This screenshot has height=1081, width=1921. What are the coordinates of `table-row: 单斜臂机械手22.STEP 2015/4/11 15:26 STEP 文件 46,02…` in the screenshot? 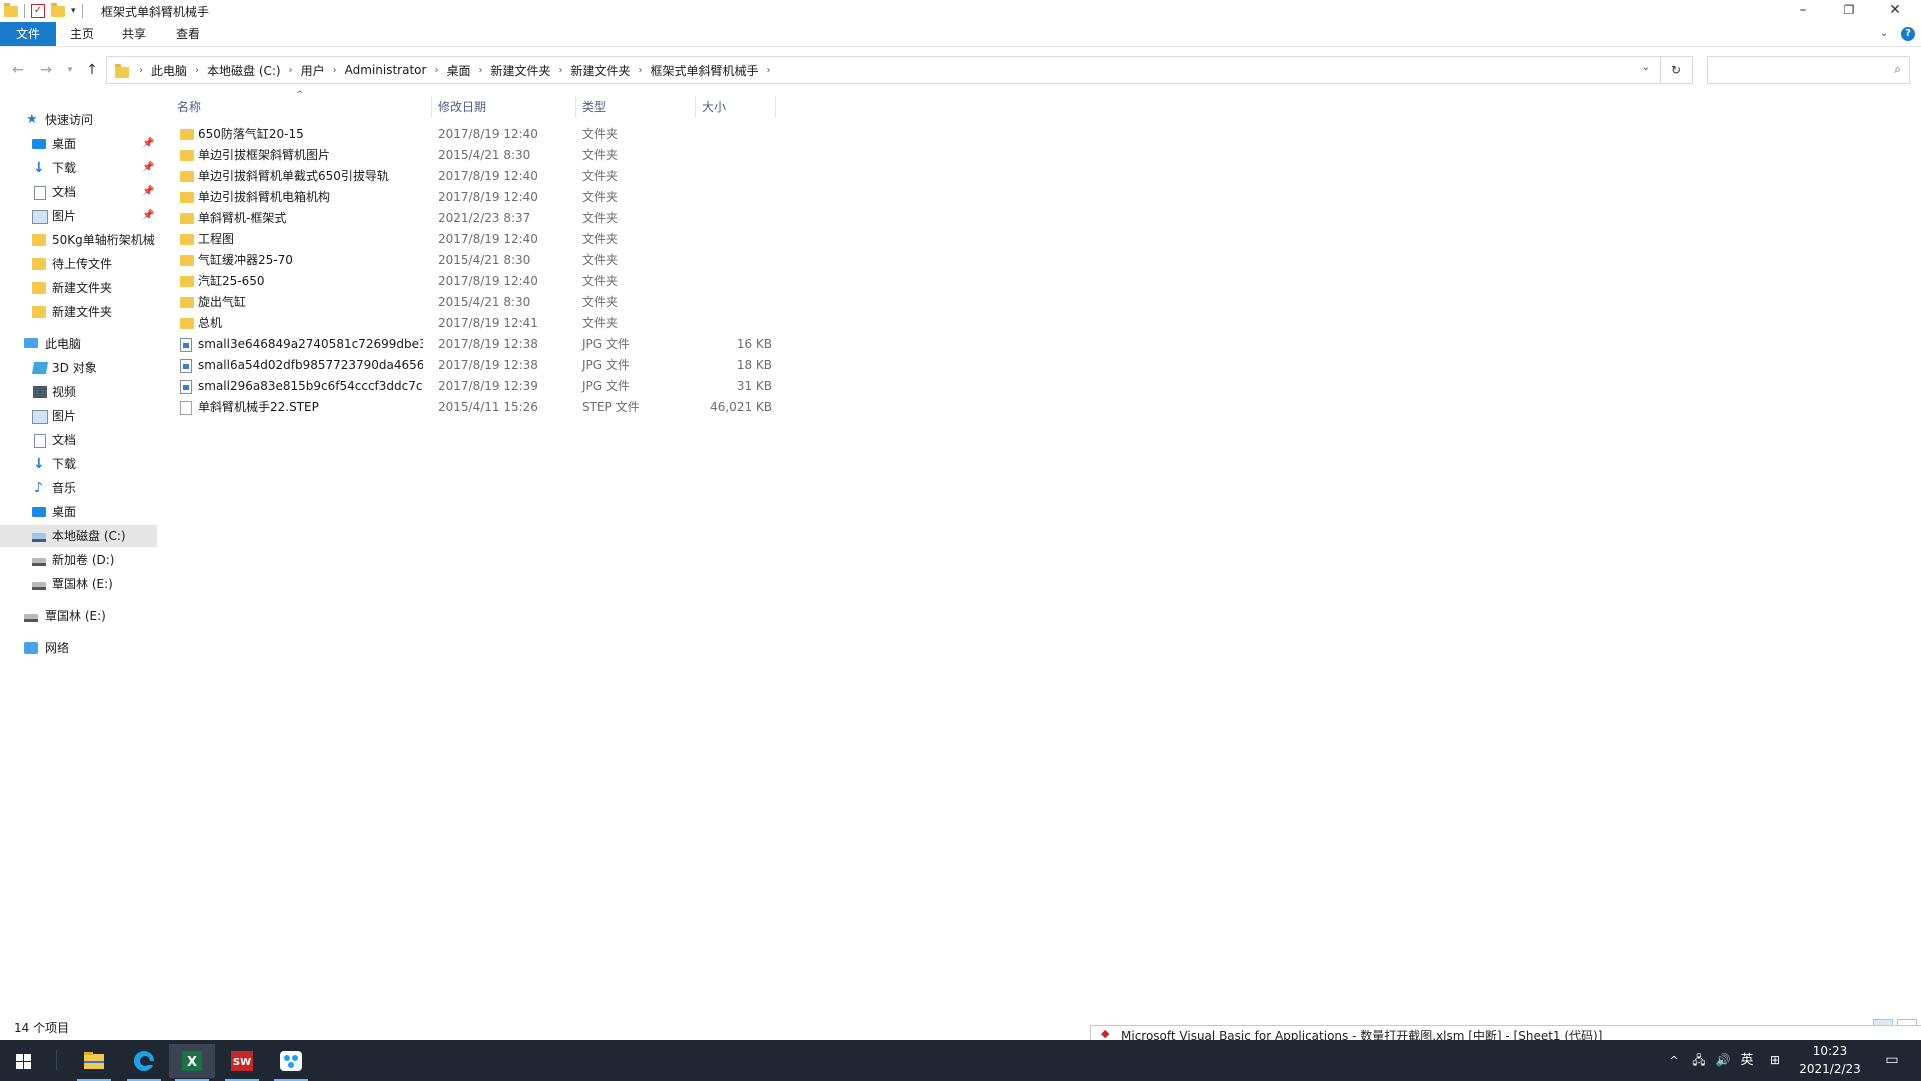 It's located at (472, 407).